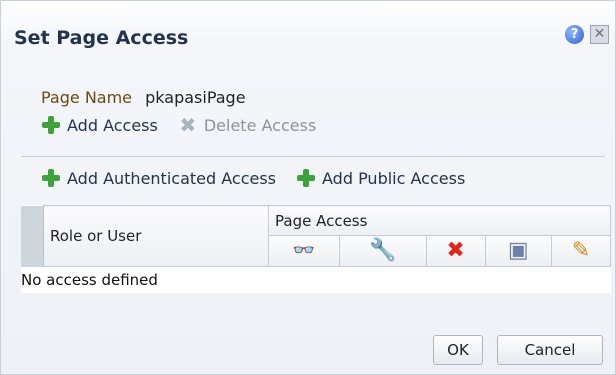 Image resolution: width=616 pixels, height=375 pixels. What do you see at coordinates (394, 178) in the screenshot?
I see `add-public-access-label: Add Public Access` at bounding box center [394, 178].